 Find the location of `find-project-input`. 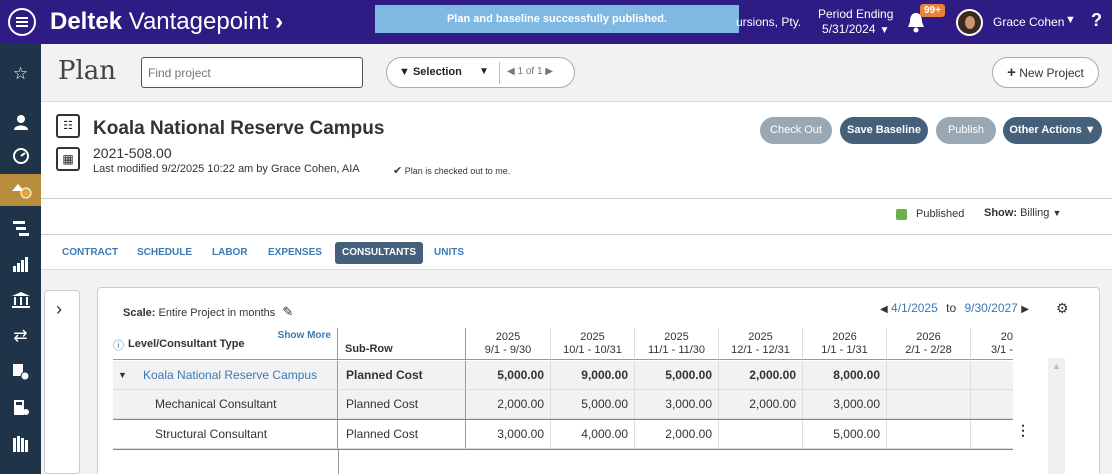

find-project-input is located at coordinates (252, 72).